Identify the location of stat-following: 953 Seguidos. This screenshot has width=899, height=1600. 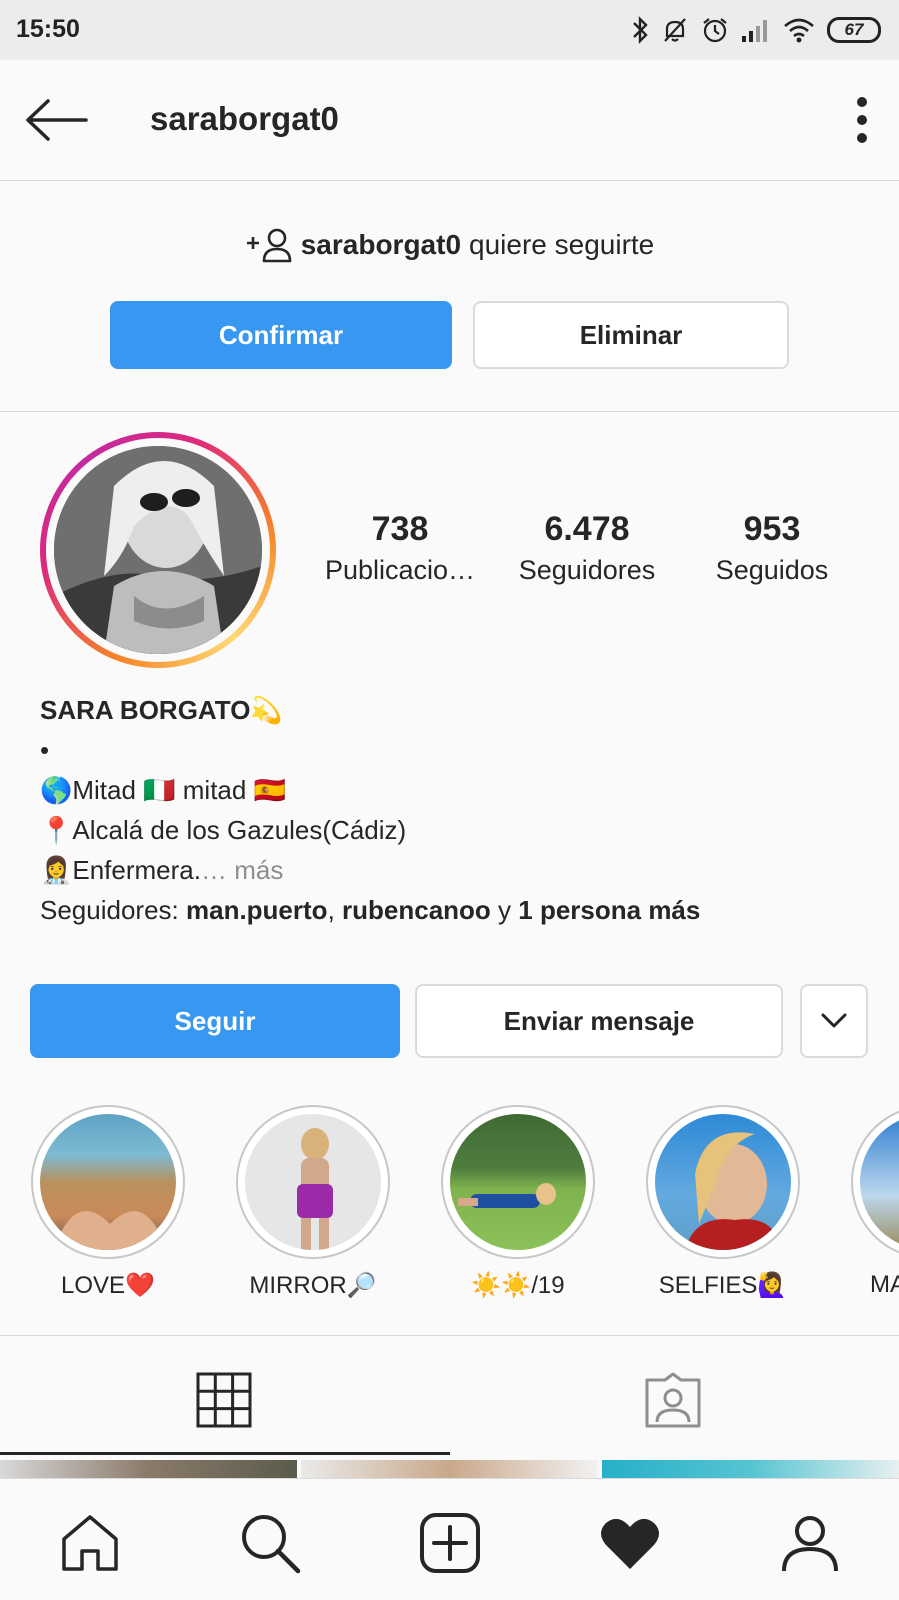
(772, 548).